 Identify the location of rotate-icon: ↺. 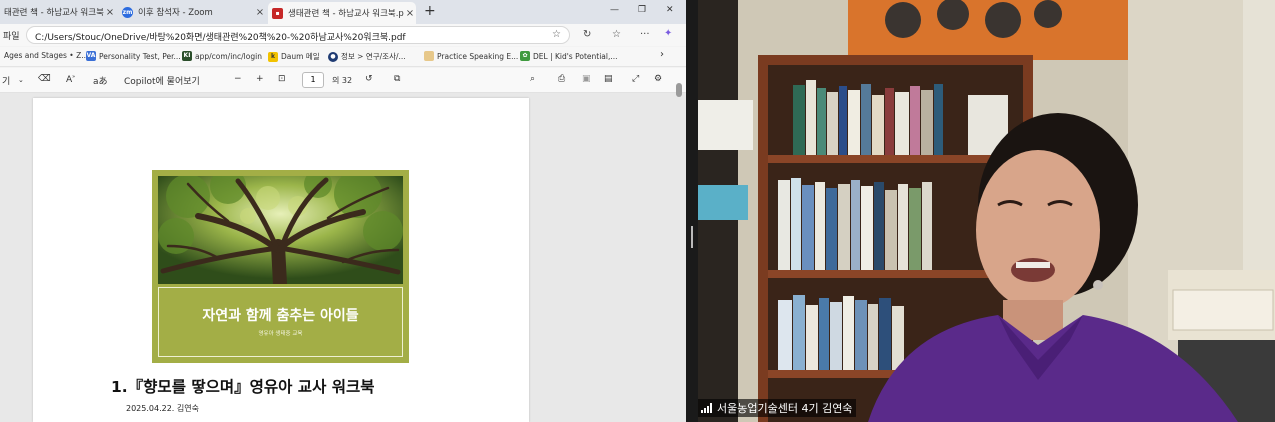
(369, 79).